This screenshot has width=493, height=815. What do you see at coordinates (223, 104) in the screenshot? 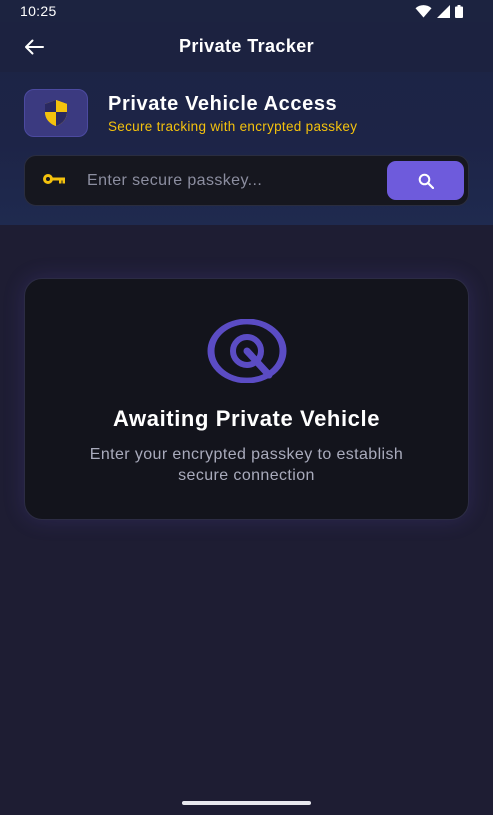
I see `hero-title: Private Vehicle Access` at bounding box center [223, 104].